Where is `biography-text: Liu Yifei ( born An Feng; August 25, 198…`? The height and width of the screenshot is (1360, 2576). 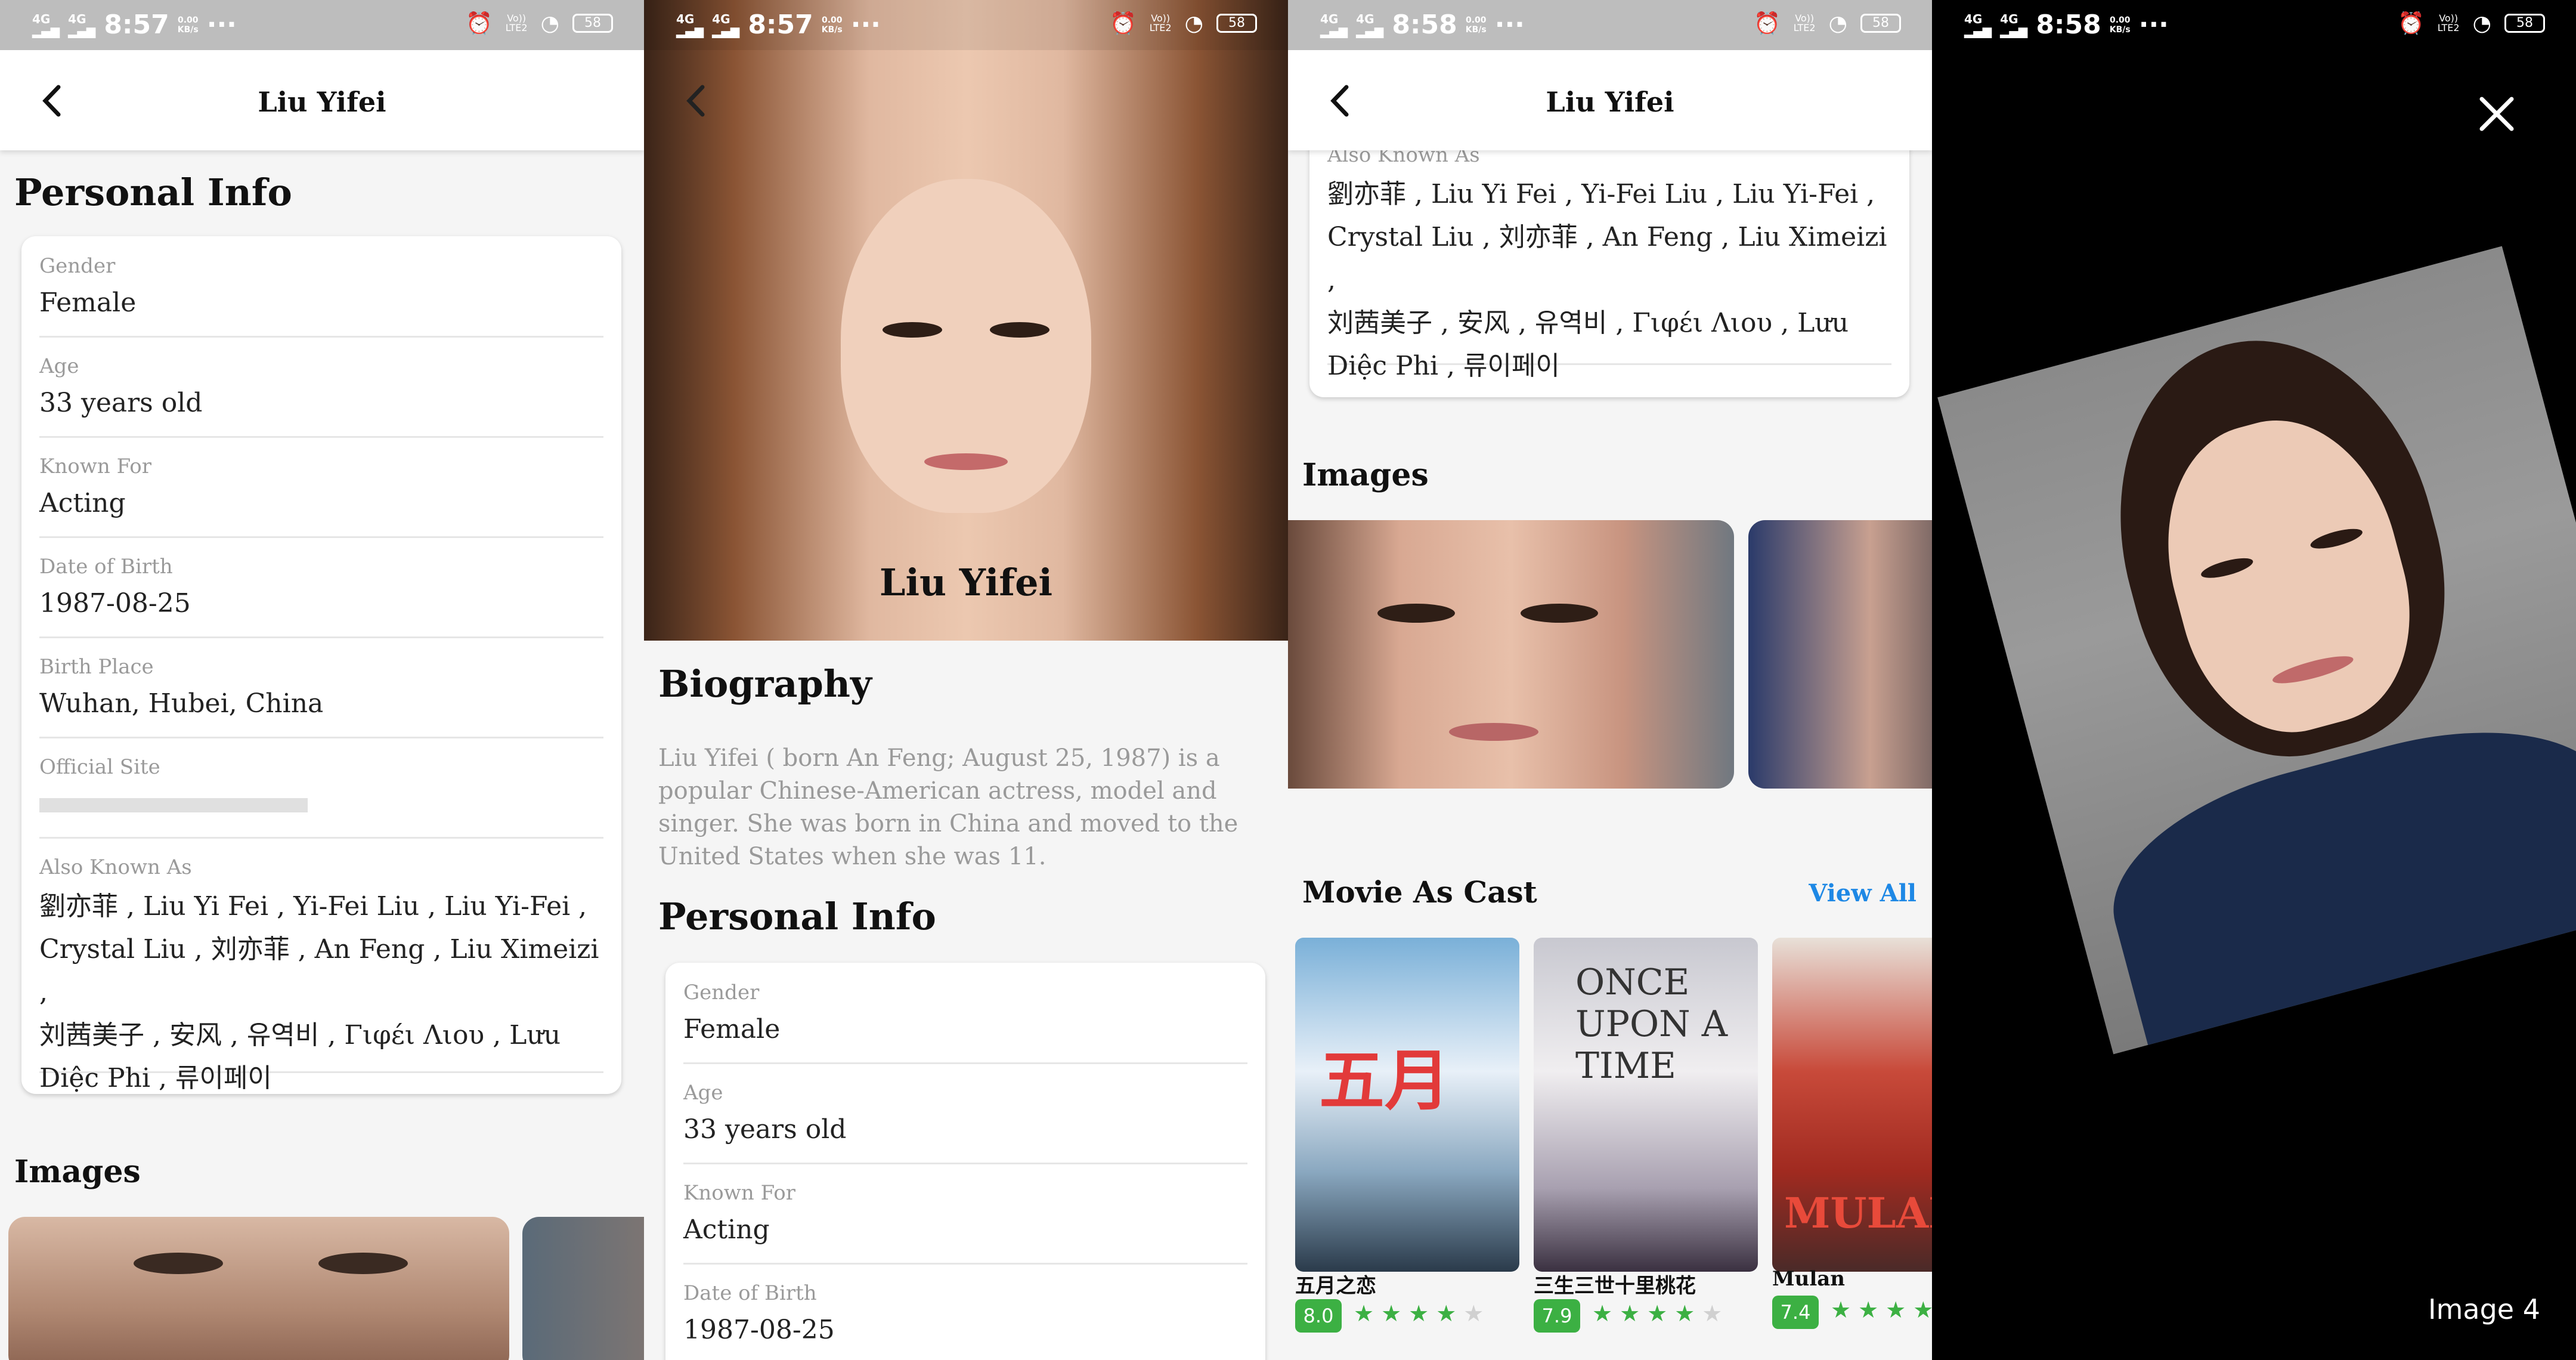 biography-text: Liu Yifei ( born An Feng; August 25, 198… is located at coordinates (948, 807).